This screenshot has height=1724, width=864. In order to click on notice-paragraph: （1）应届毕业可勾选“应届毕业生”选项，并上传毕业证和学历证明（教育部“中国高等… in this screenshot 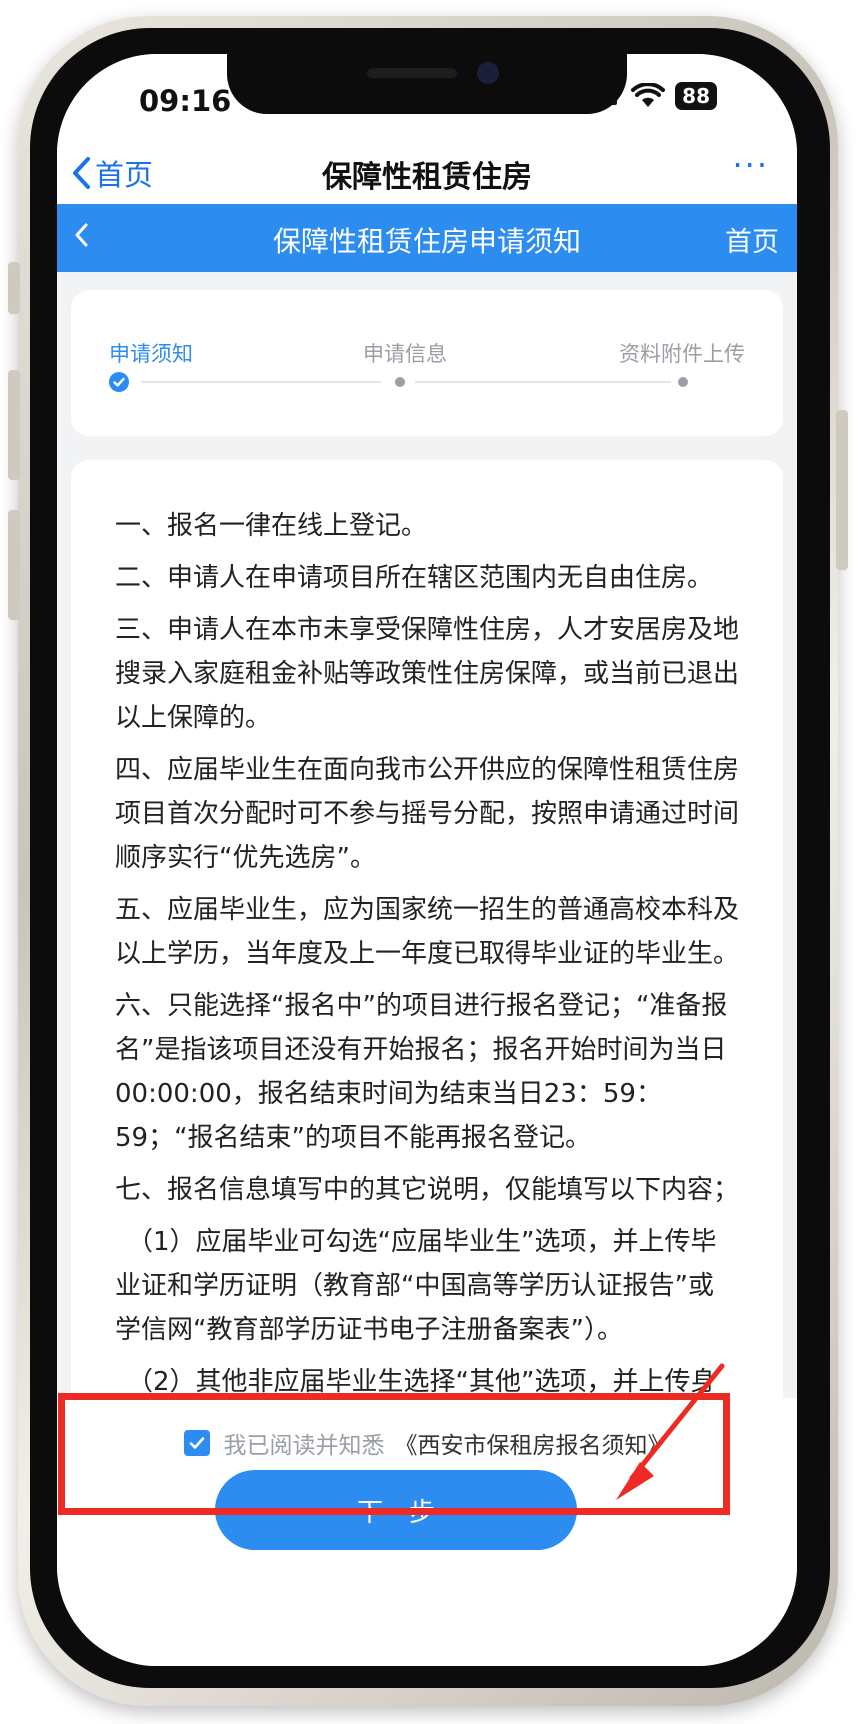, I will do `click(416, 1286)`.